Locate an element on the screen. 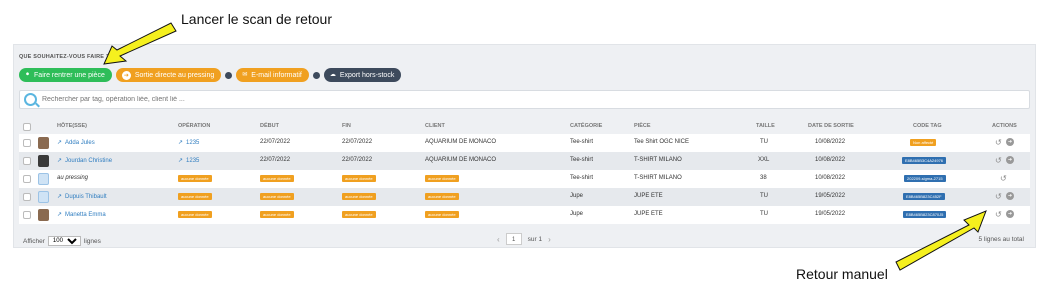  pressing-icon is located at coordinates (43, 179).